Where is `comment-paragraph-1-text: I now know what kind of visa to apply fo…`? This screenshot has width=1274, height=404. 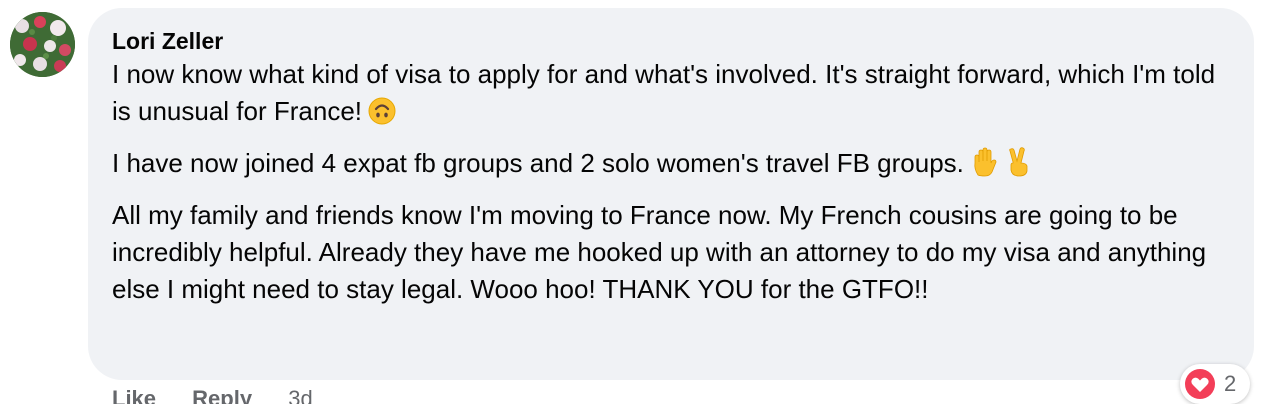 comment-paragraph-1-text: I now know what kind of visa to apply fo… is located at coordinates (664, 92).